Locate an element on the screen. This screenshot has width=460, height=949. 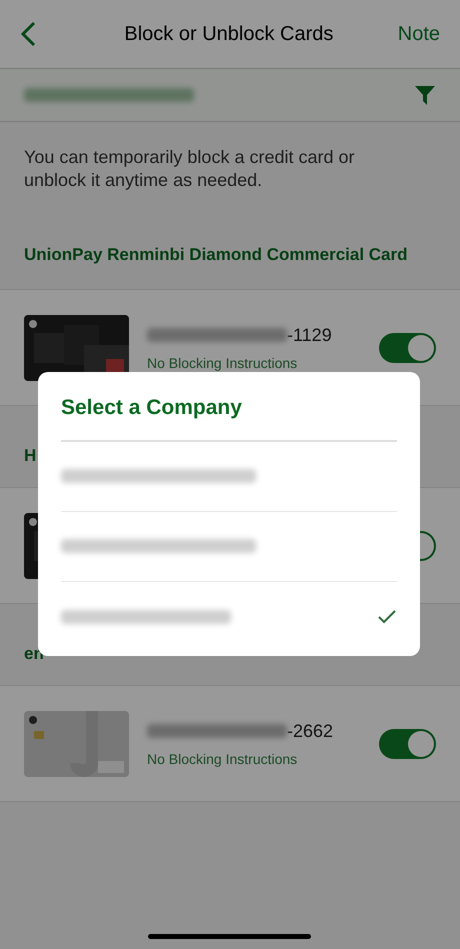
check-icon is located at coordinates (387, 616).